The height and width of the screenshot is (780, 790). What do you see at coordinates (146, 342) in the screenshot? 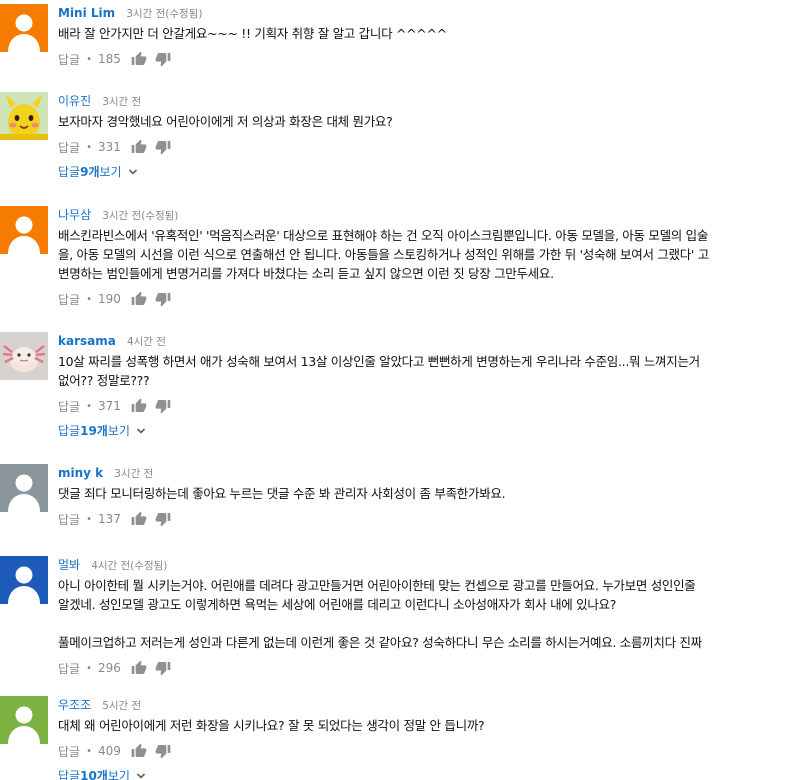
I see `comment-timestamp: 4시간 전` at bounding box center [146, 342].